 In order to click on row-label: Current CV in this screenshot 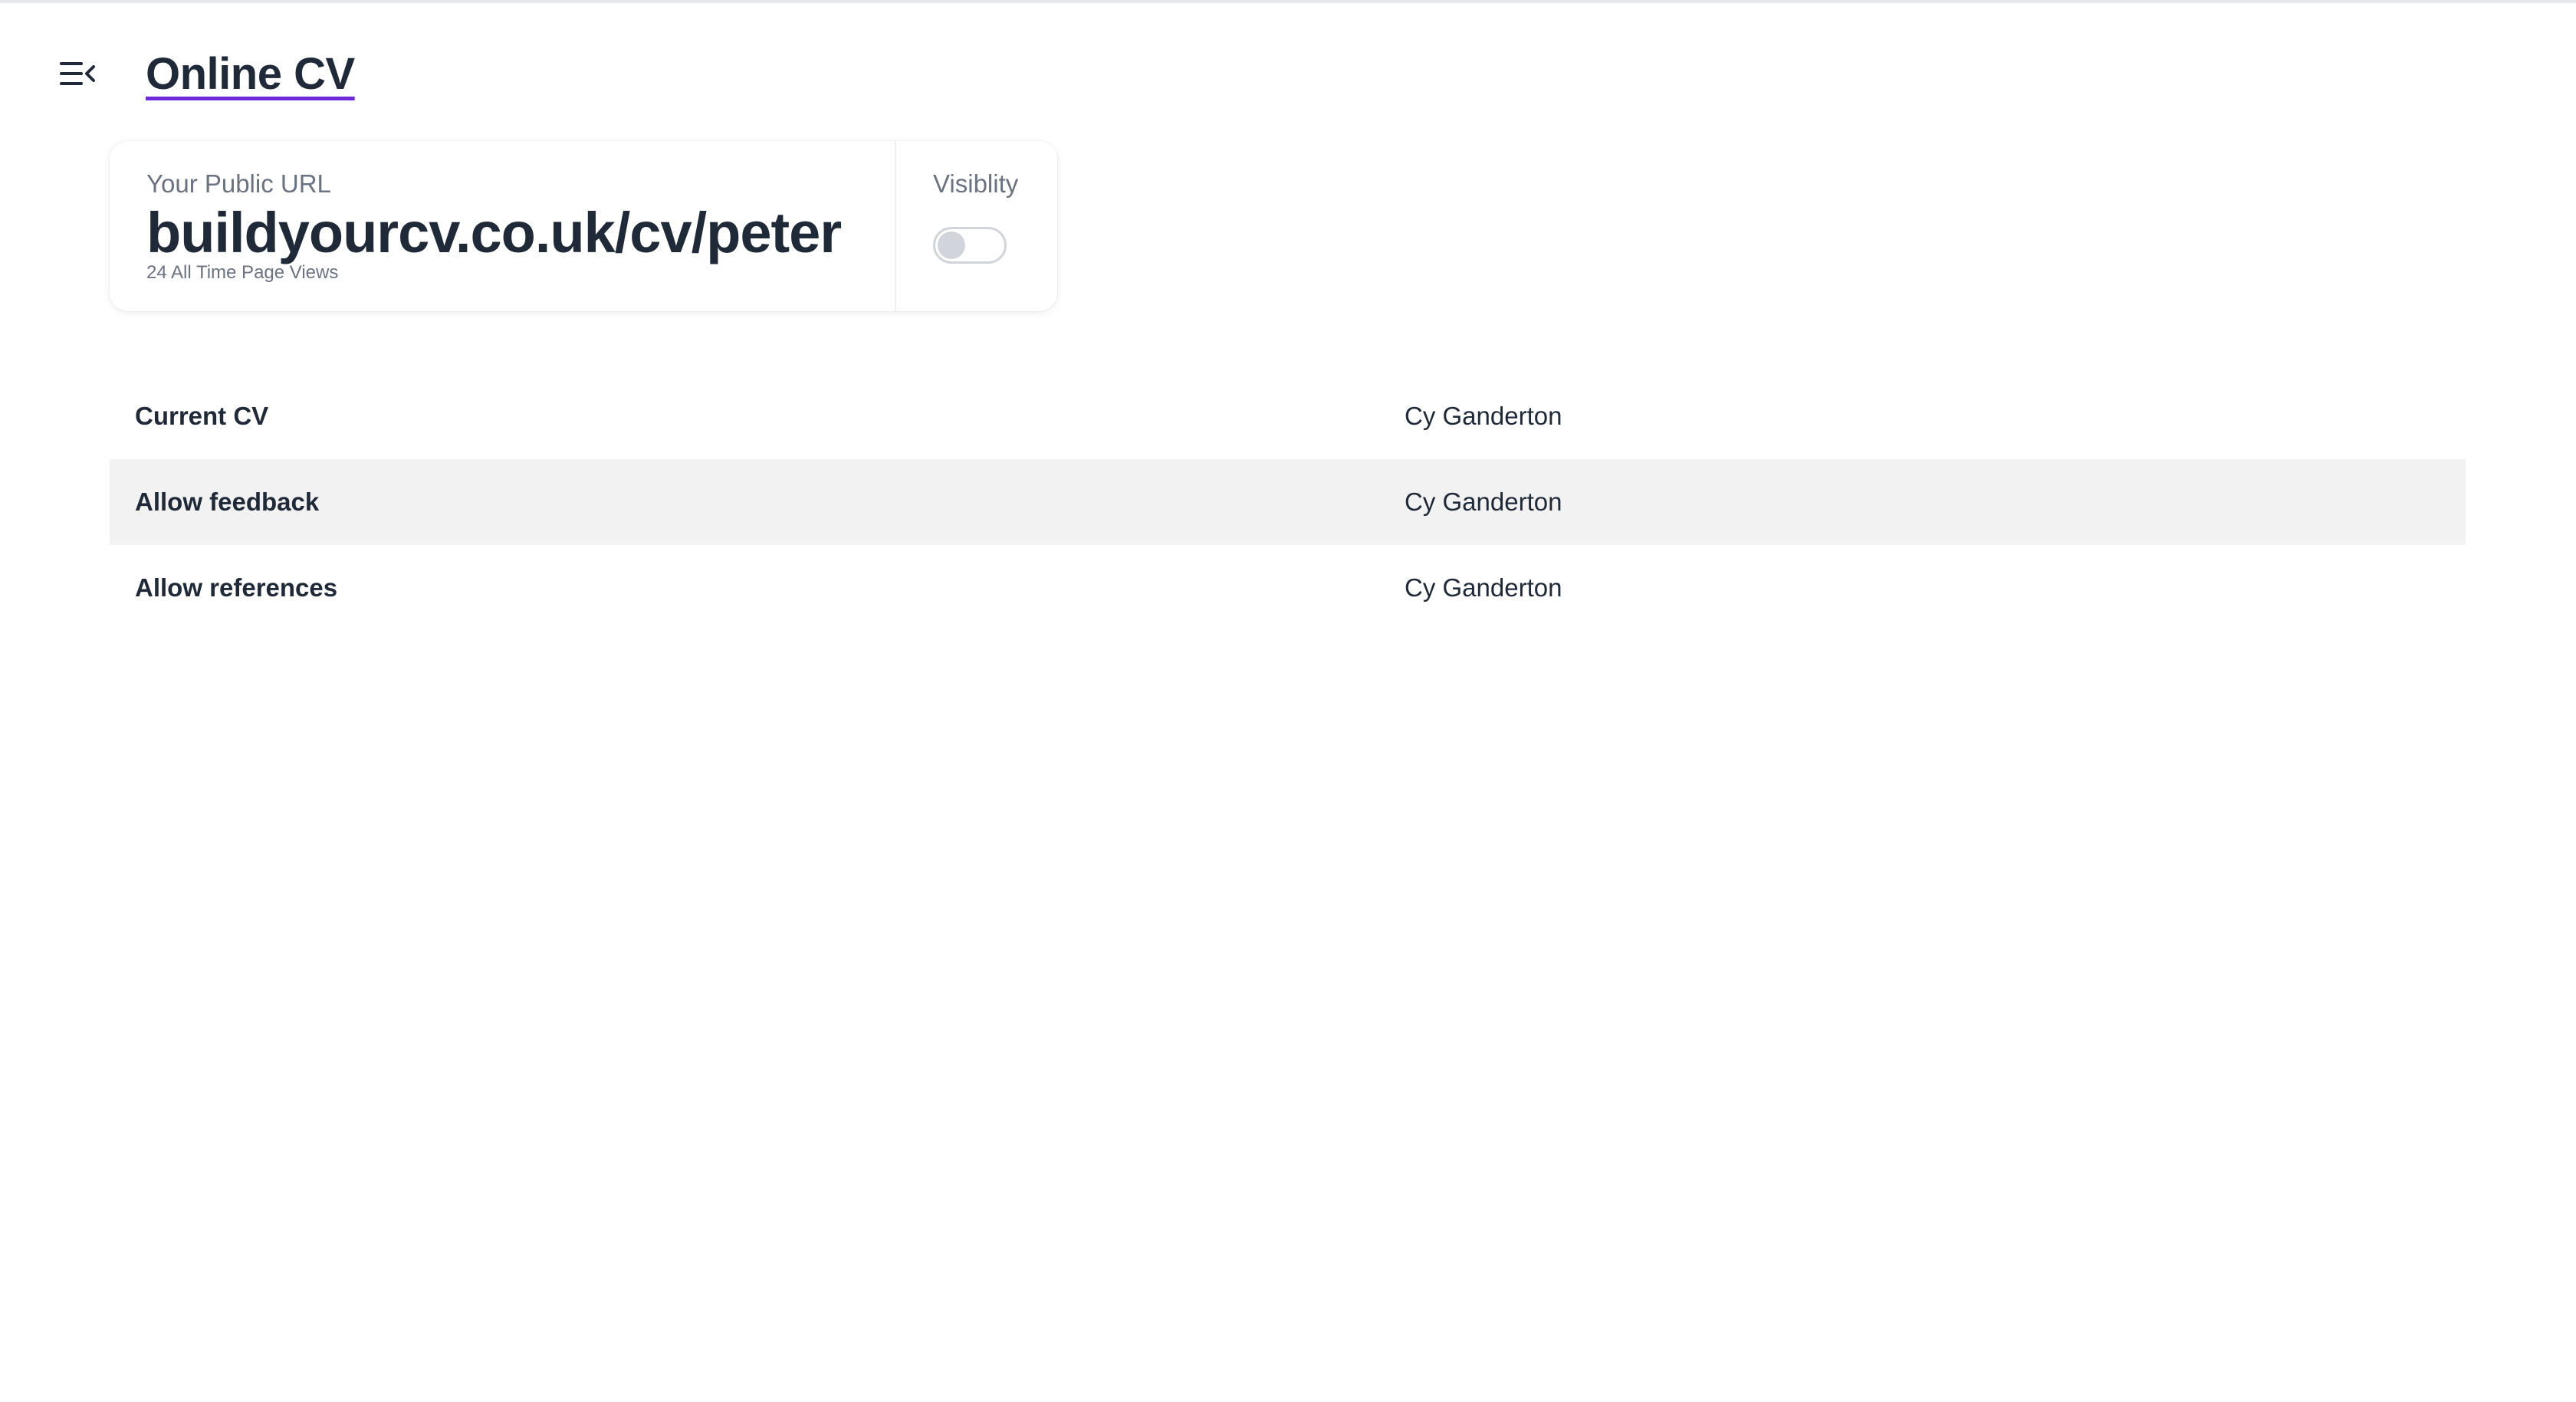, I will do `click(202, 416)`.